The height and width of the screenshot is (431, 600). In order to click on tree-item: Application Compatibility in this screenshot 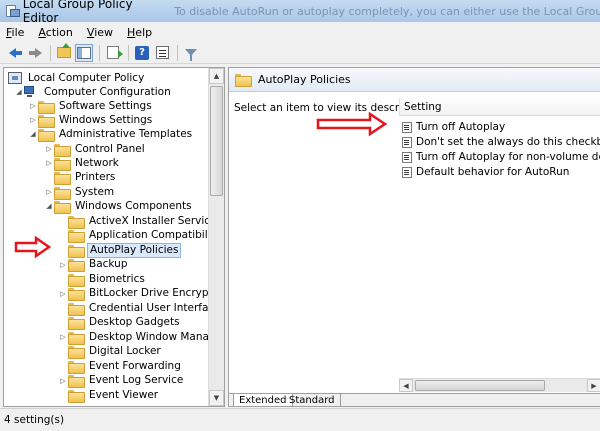, I will do `click(140, 236)`.